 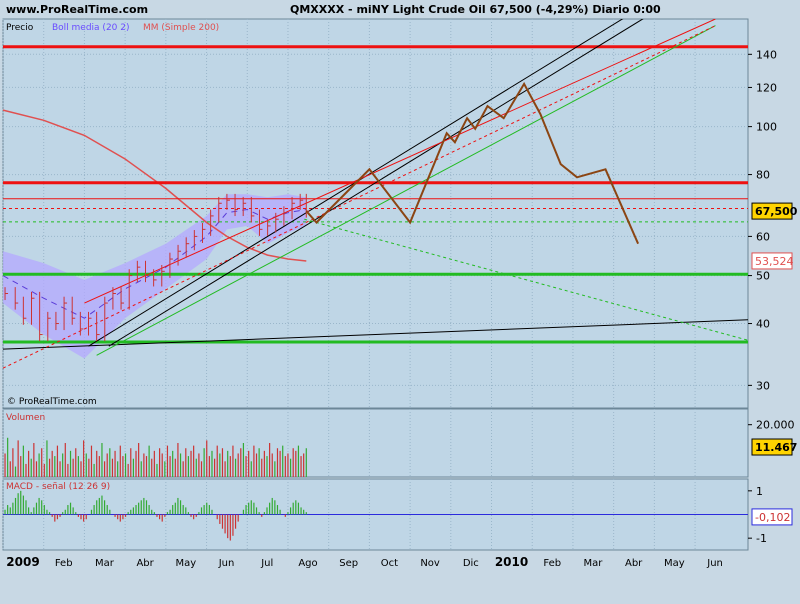 What do you see at coordinates (766, 54) in the screenshot?
I see `price-tick-label-7: 140` at bounding box center [766, 54].